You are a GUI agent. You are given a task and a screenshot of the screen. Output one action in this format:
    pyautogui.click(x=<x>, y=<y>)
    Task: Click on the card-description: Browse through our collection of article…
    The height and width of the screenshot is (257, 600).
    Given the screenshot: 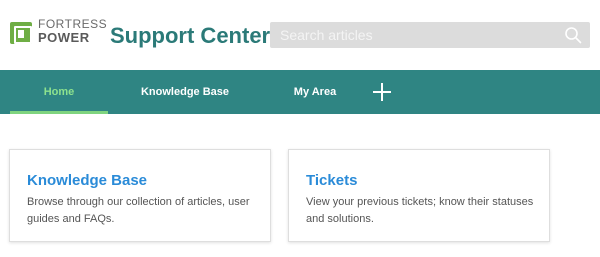 What is the action you would take?
    pyautogui.click(x=138, y=210)
    